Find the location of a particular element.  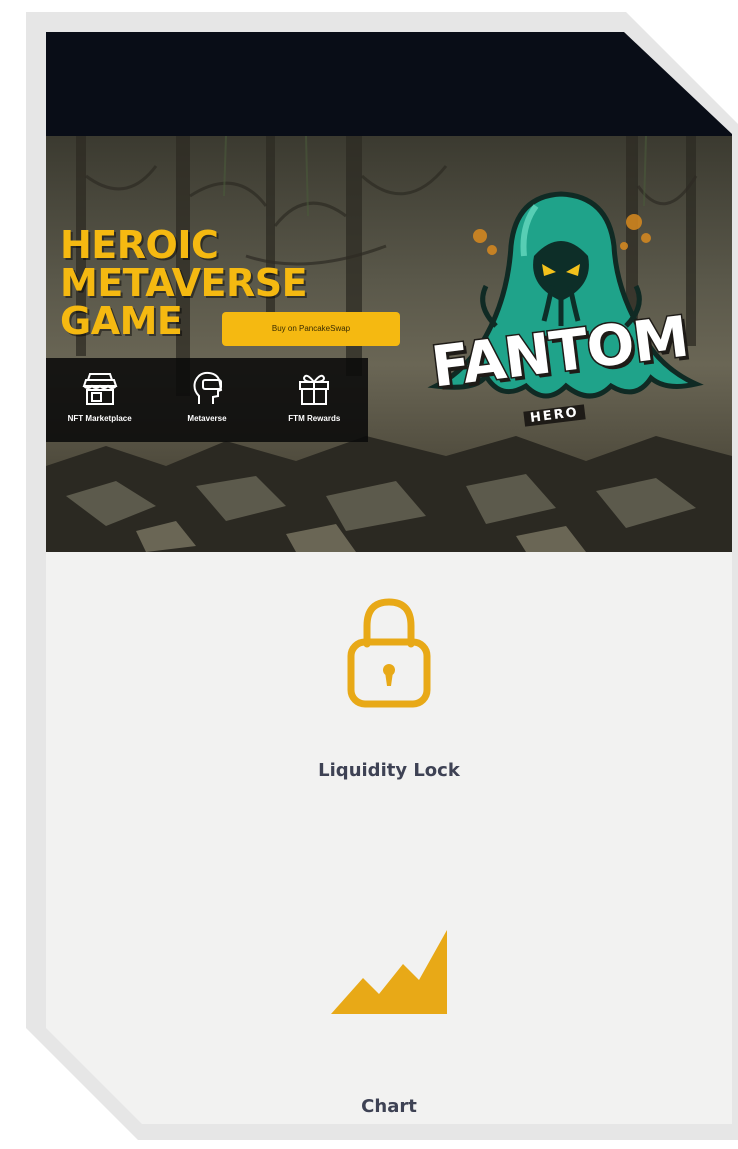

lock-icon is located at coordinates (389, 653).